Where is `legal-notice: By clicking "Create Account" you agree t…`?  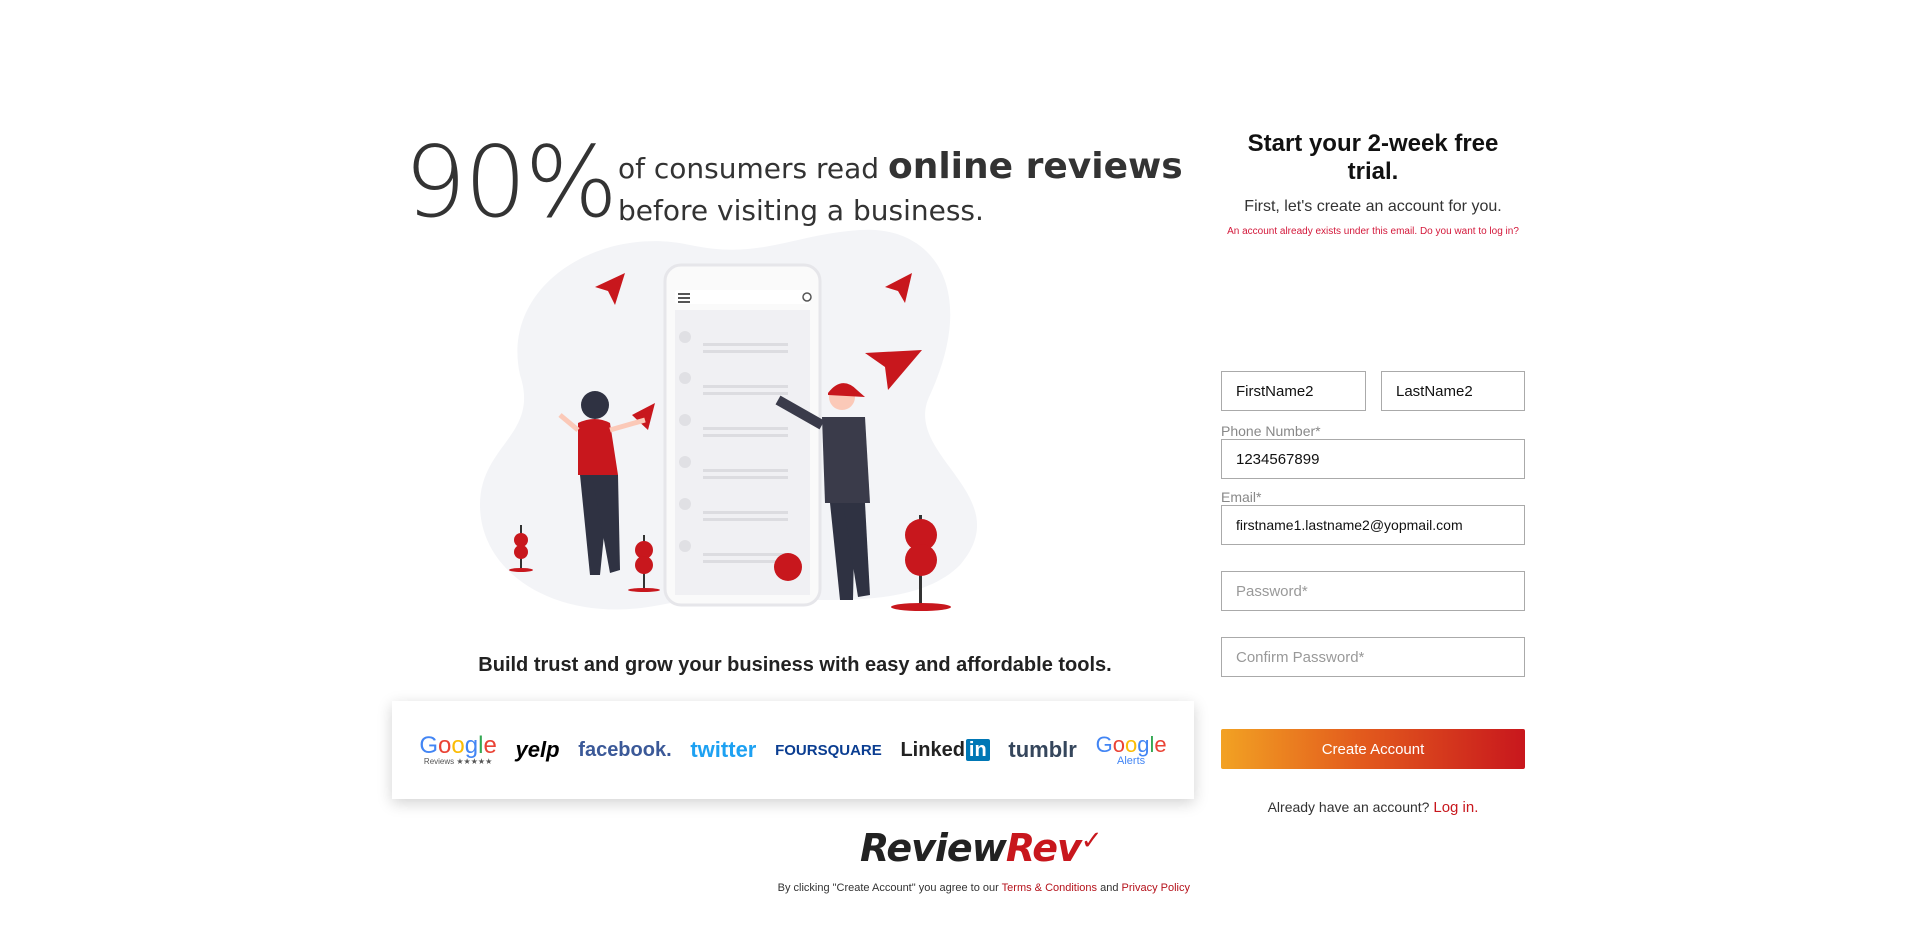
legal-notice: By clicking "Create Account" you agree t… is located at coordinates (795, 888).